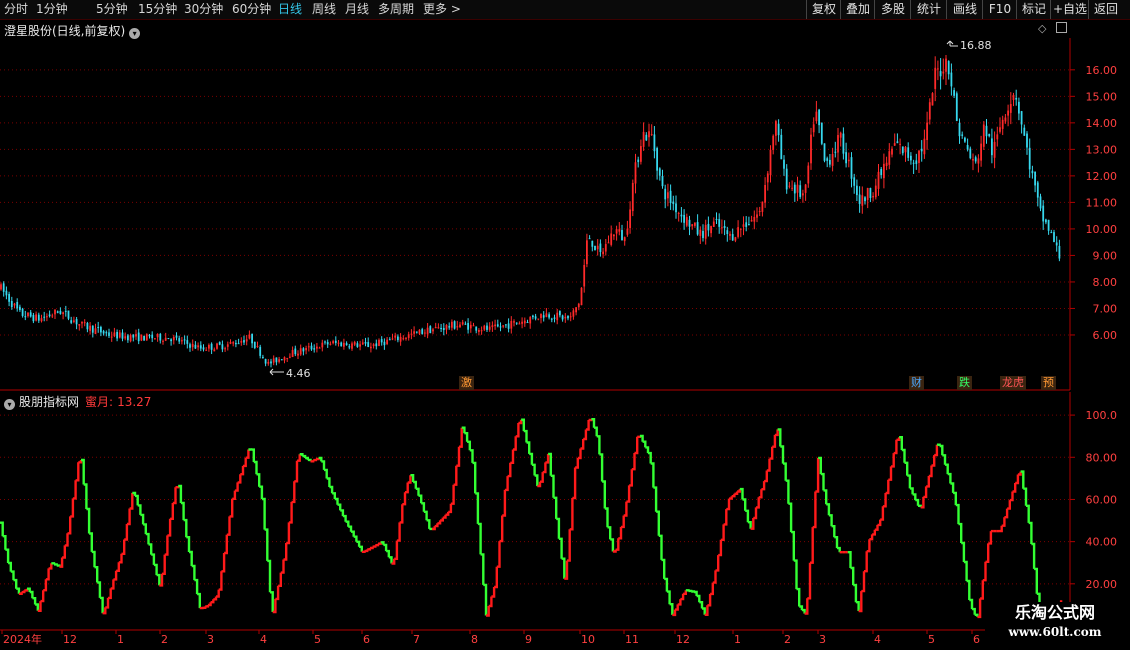 This screenshot has height=650, width=1130. Describe the element at coordinates (474, 639) in the screenshot. I see `time-label: 8` at that location.